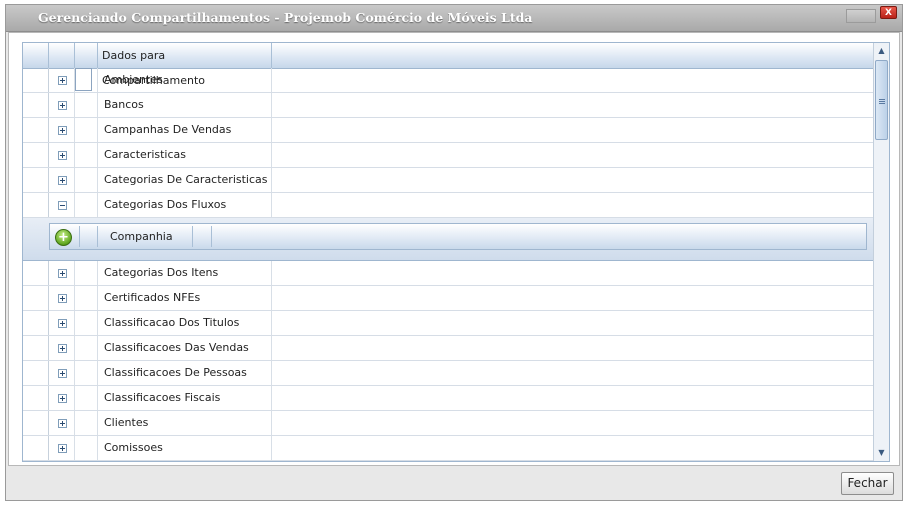 The width and height of the screenshot is (906, 506). Describe the element at coordinates (185, 105) in the screenshot. I see `row-label: Bancos` at that location.